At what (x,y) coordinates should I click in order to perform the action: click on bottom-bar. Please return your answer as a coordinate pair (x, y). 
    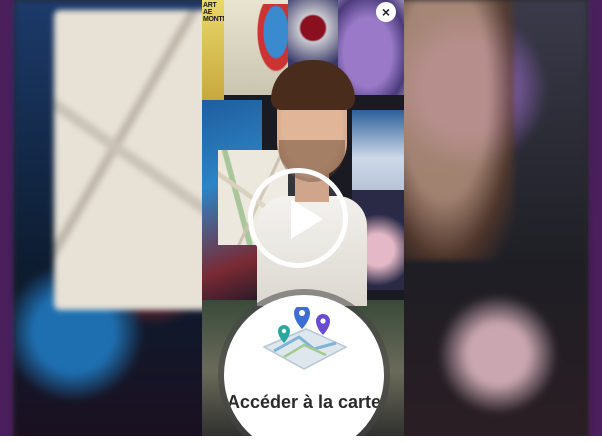
    Looking at the image, I should click on (301, 439).